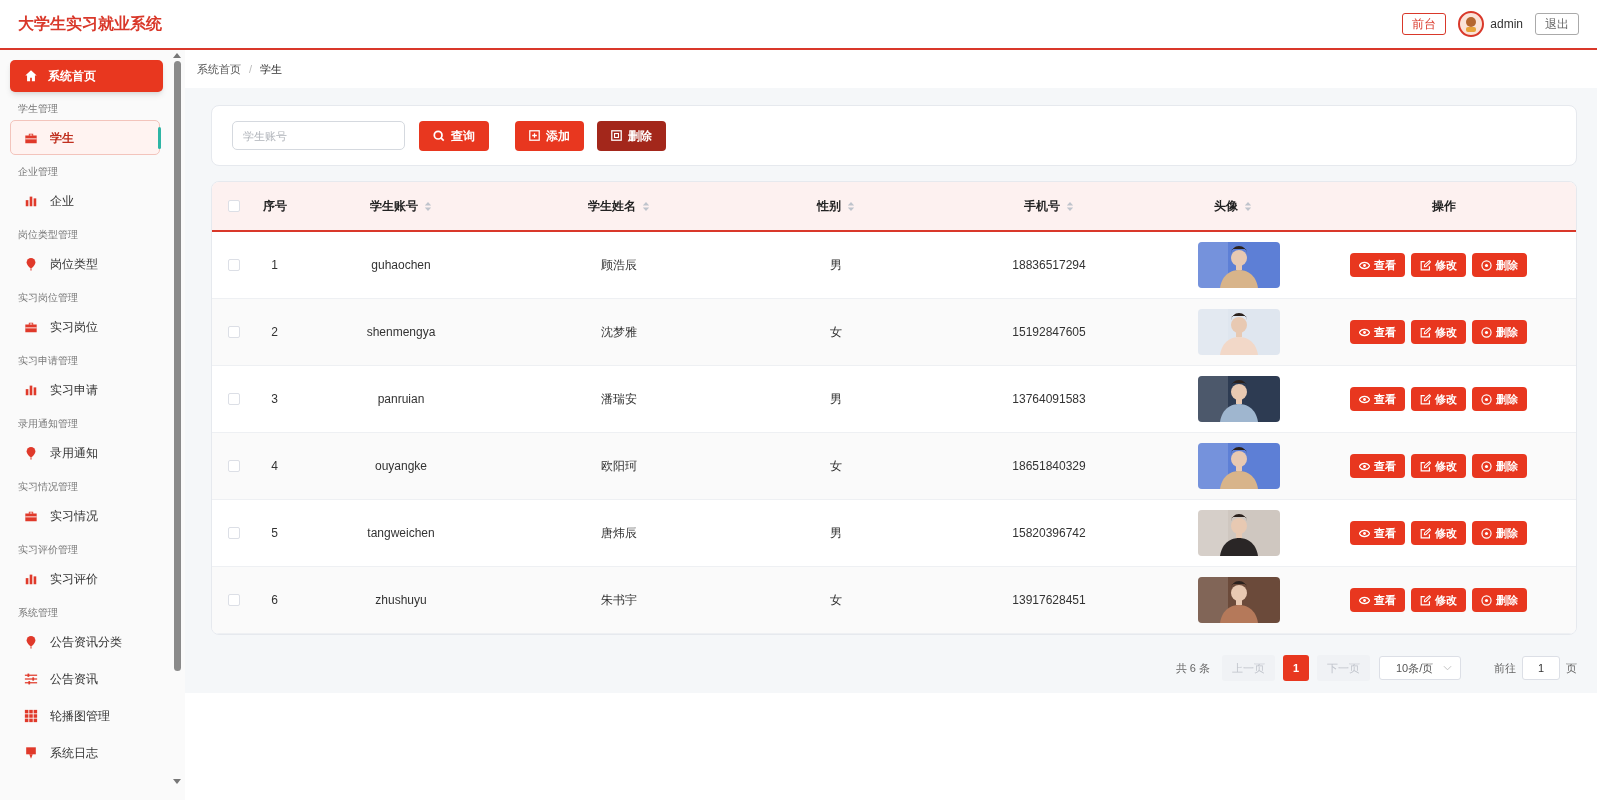 This screenshot has height=800, width=1597. What do you see at coordinates (85, 752) in the screenshot?
I see `sidebar-item: 系统日志` at bounding box center [85, 752].